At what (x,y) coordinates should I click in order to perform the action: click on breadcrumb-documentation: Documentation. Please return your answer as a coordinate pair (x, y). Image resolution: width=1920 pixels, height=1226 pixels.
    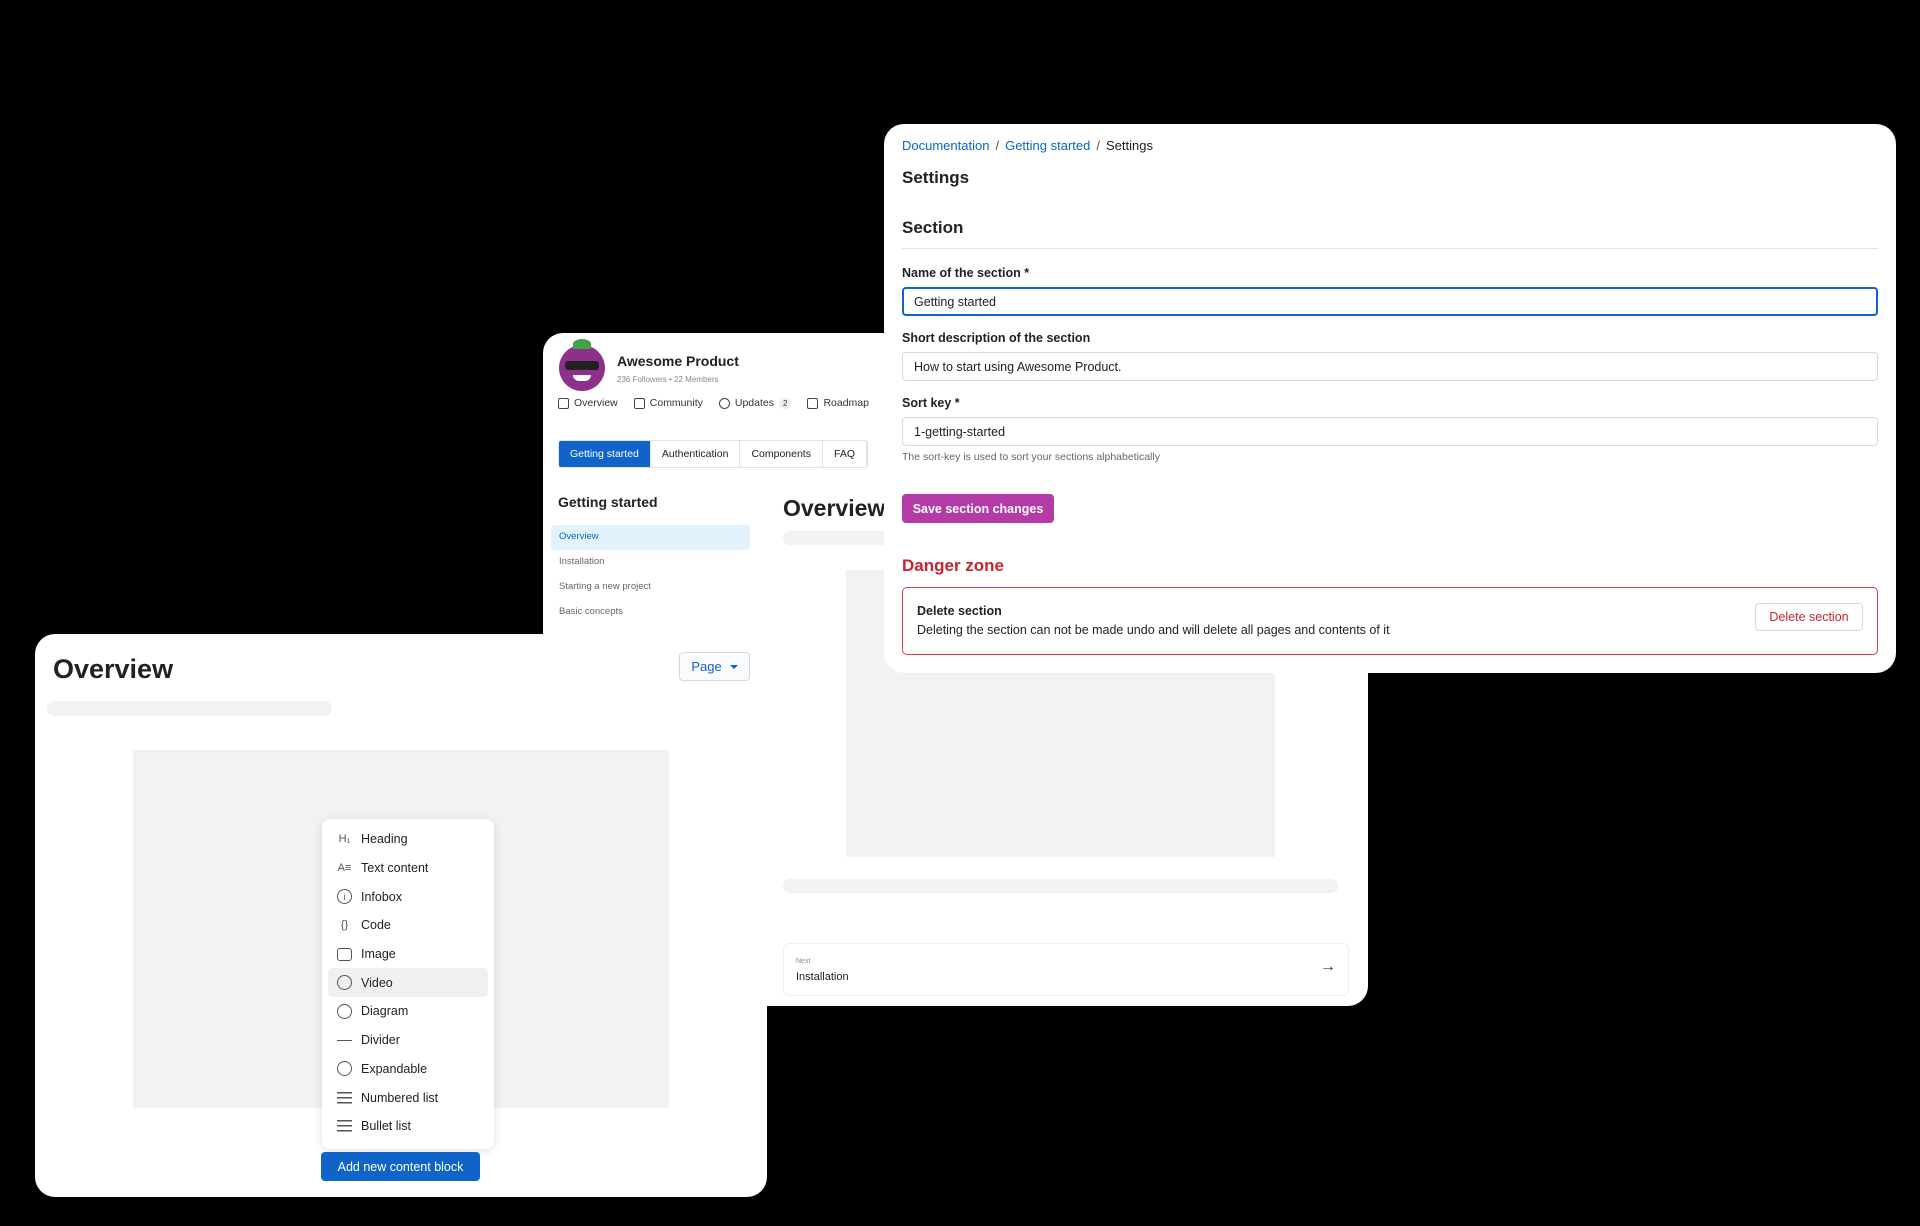
    Looking at the image, I should click on (945, 145).